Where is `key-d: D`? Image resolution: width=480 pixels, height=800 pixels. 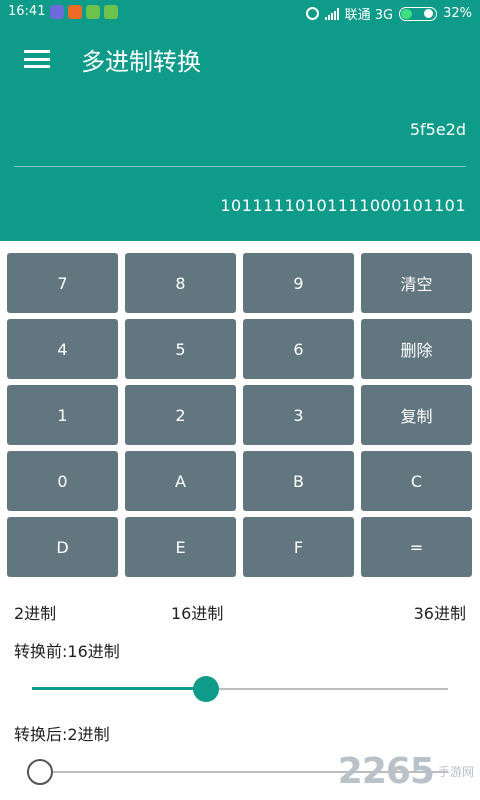
key-d: D is located at coordinates (62, 547).